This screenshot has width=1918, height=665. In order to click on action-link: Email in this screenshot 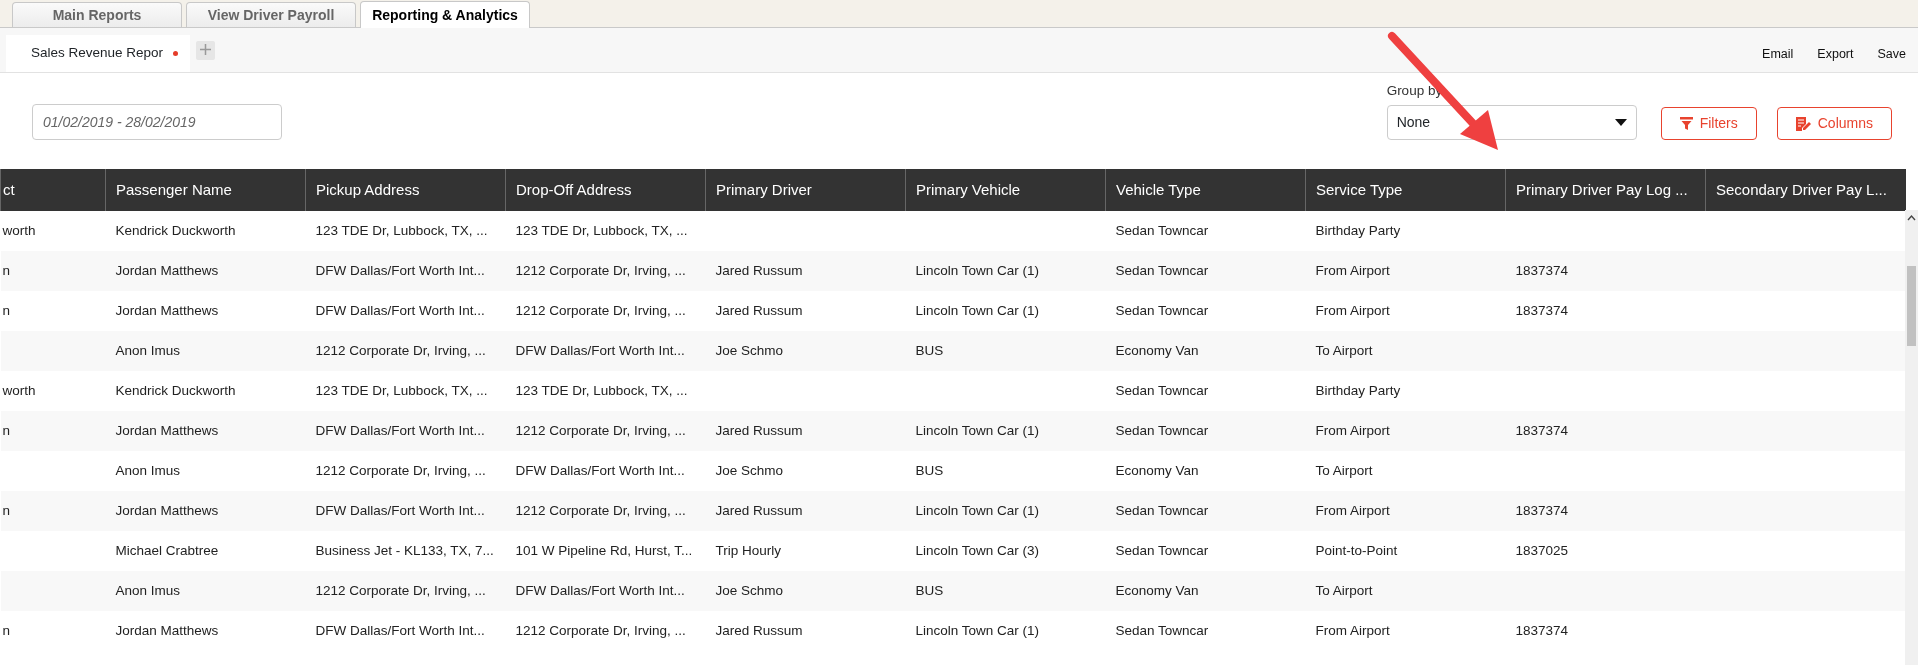, I will do `click(1778, 54)`.